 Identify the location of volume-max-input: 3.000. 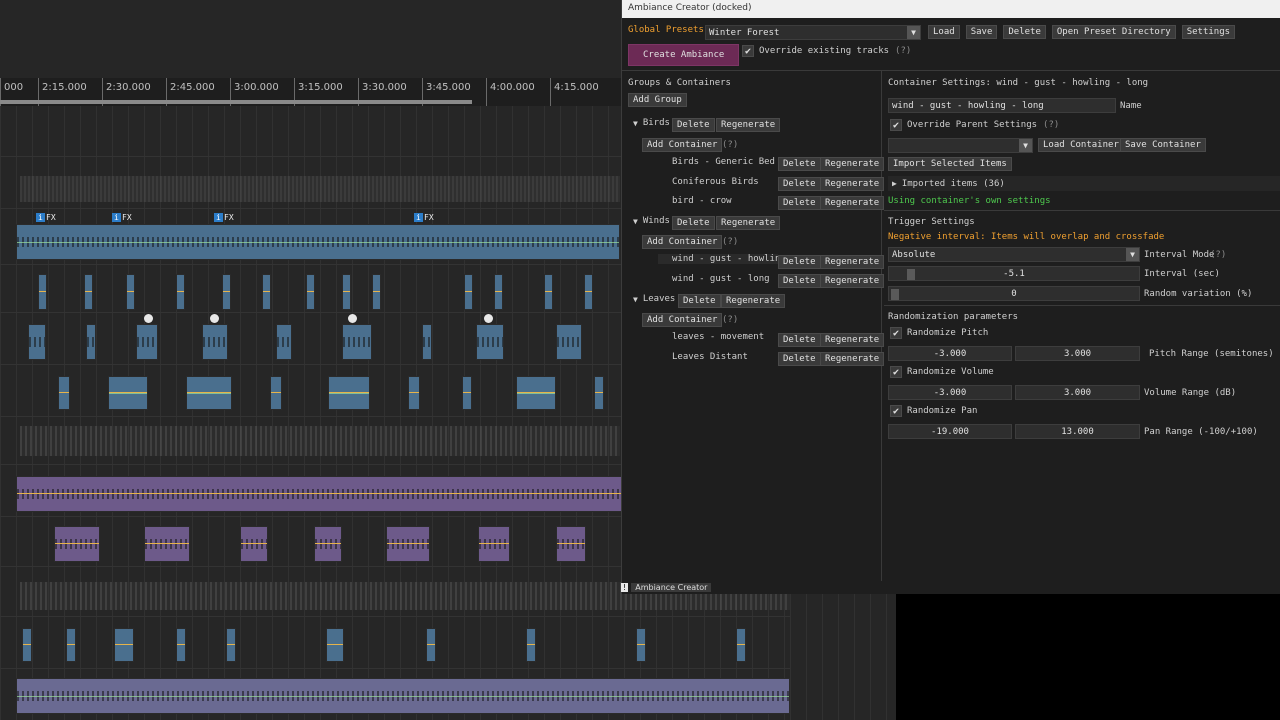
(1077, 392).